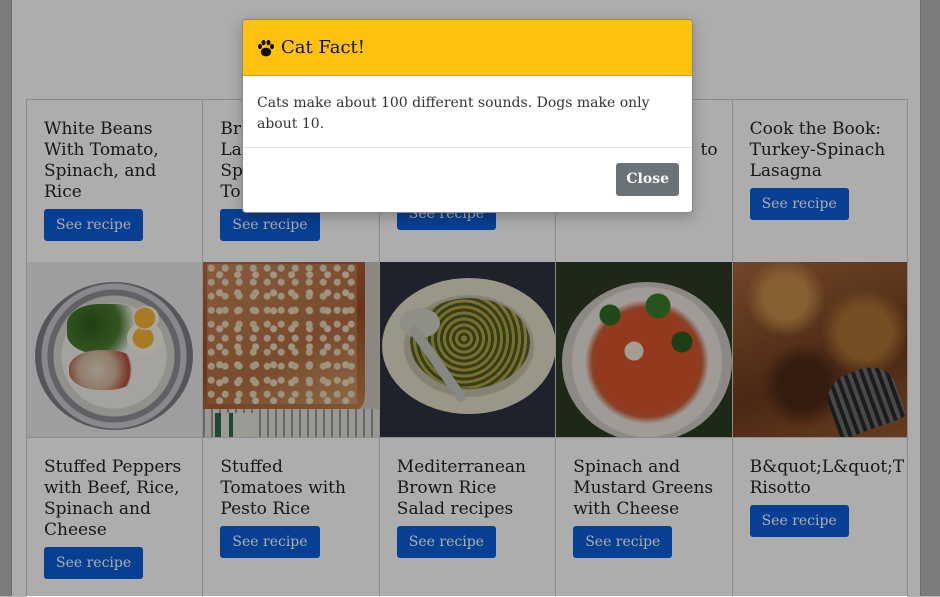  Describe the element at coordinates (266, 47) in the screenshot. I see `paw-icon` at that location.